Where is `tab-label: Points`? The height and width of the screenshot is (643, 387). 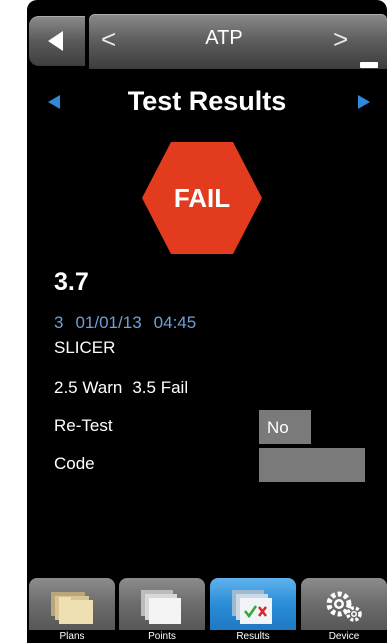
tab-label: Points is located at coordinates (162, 636).